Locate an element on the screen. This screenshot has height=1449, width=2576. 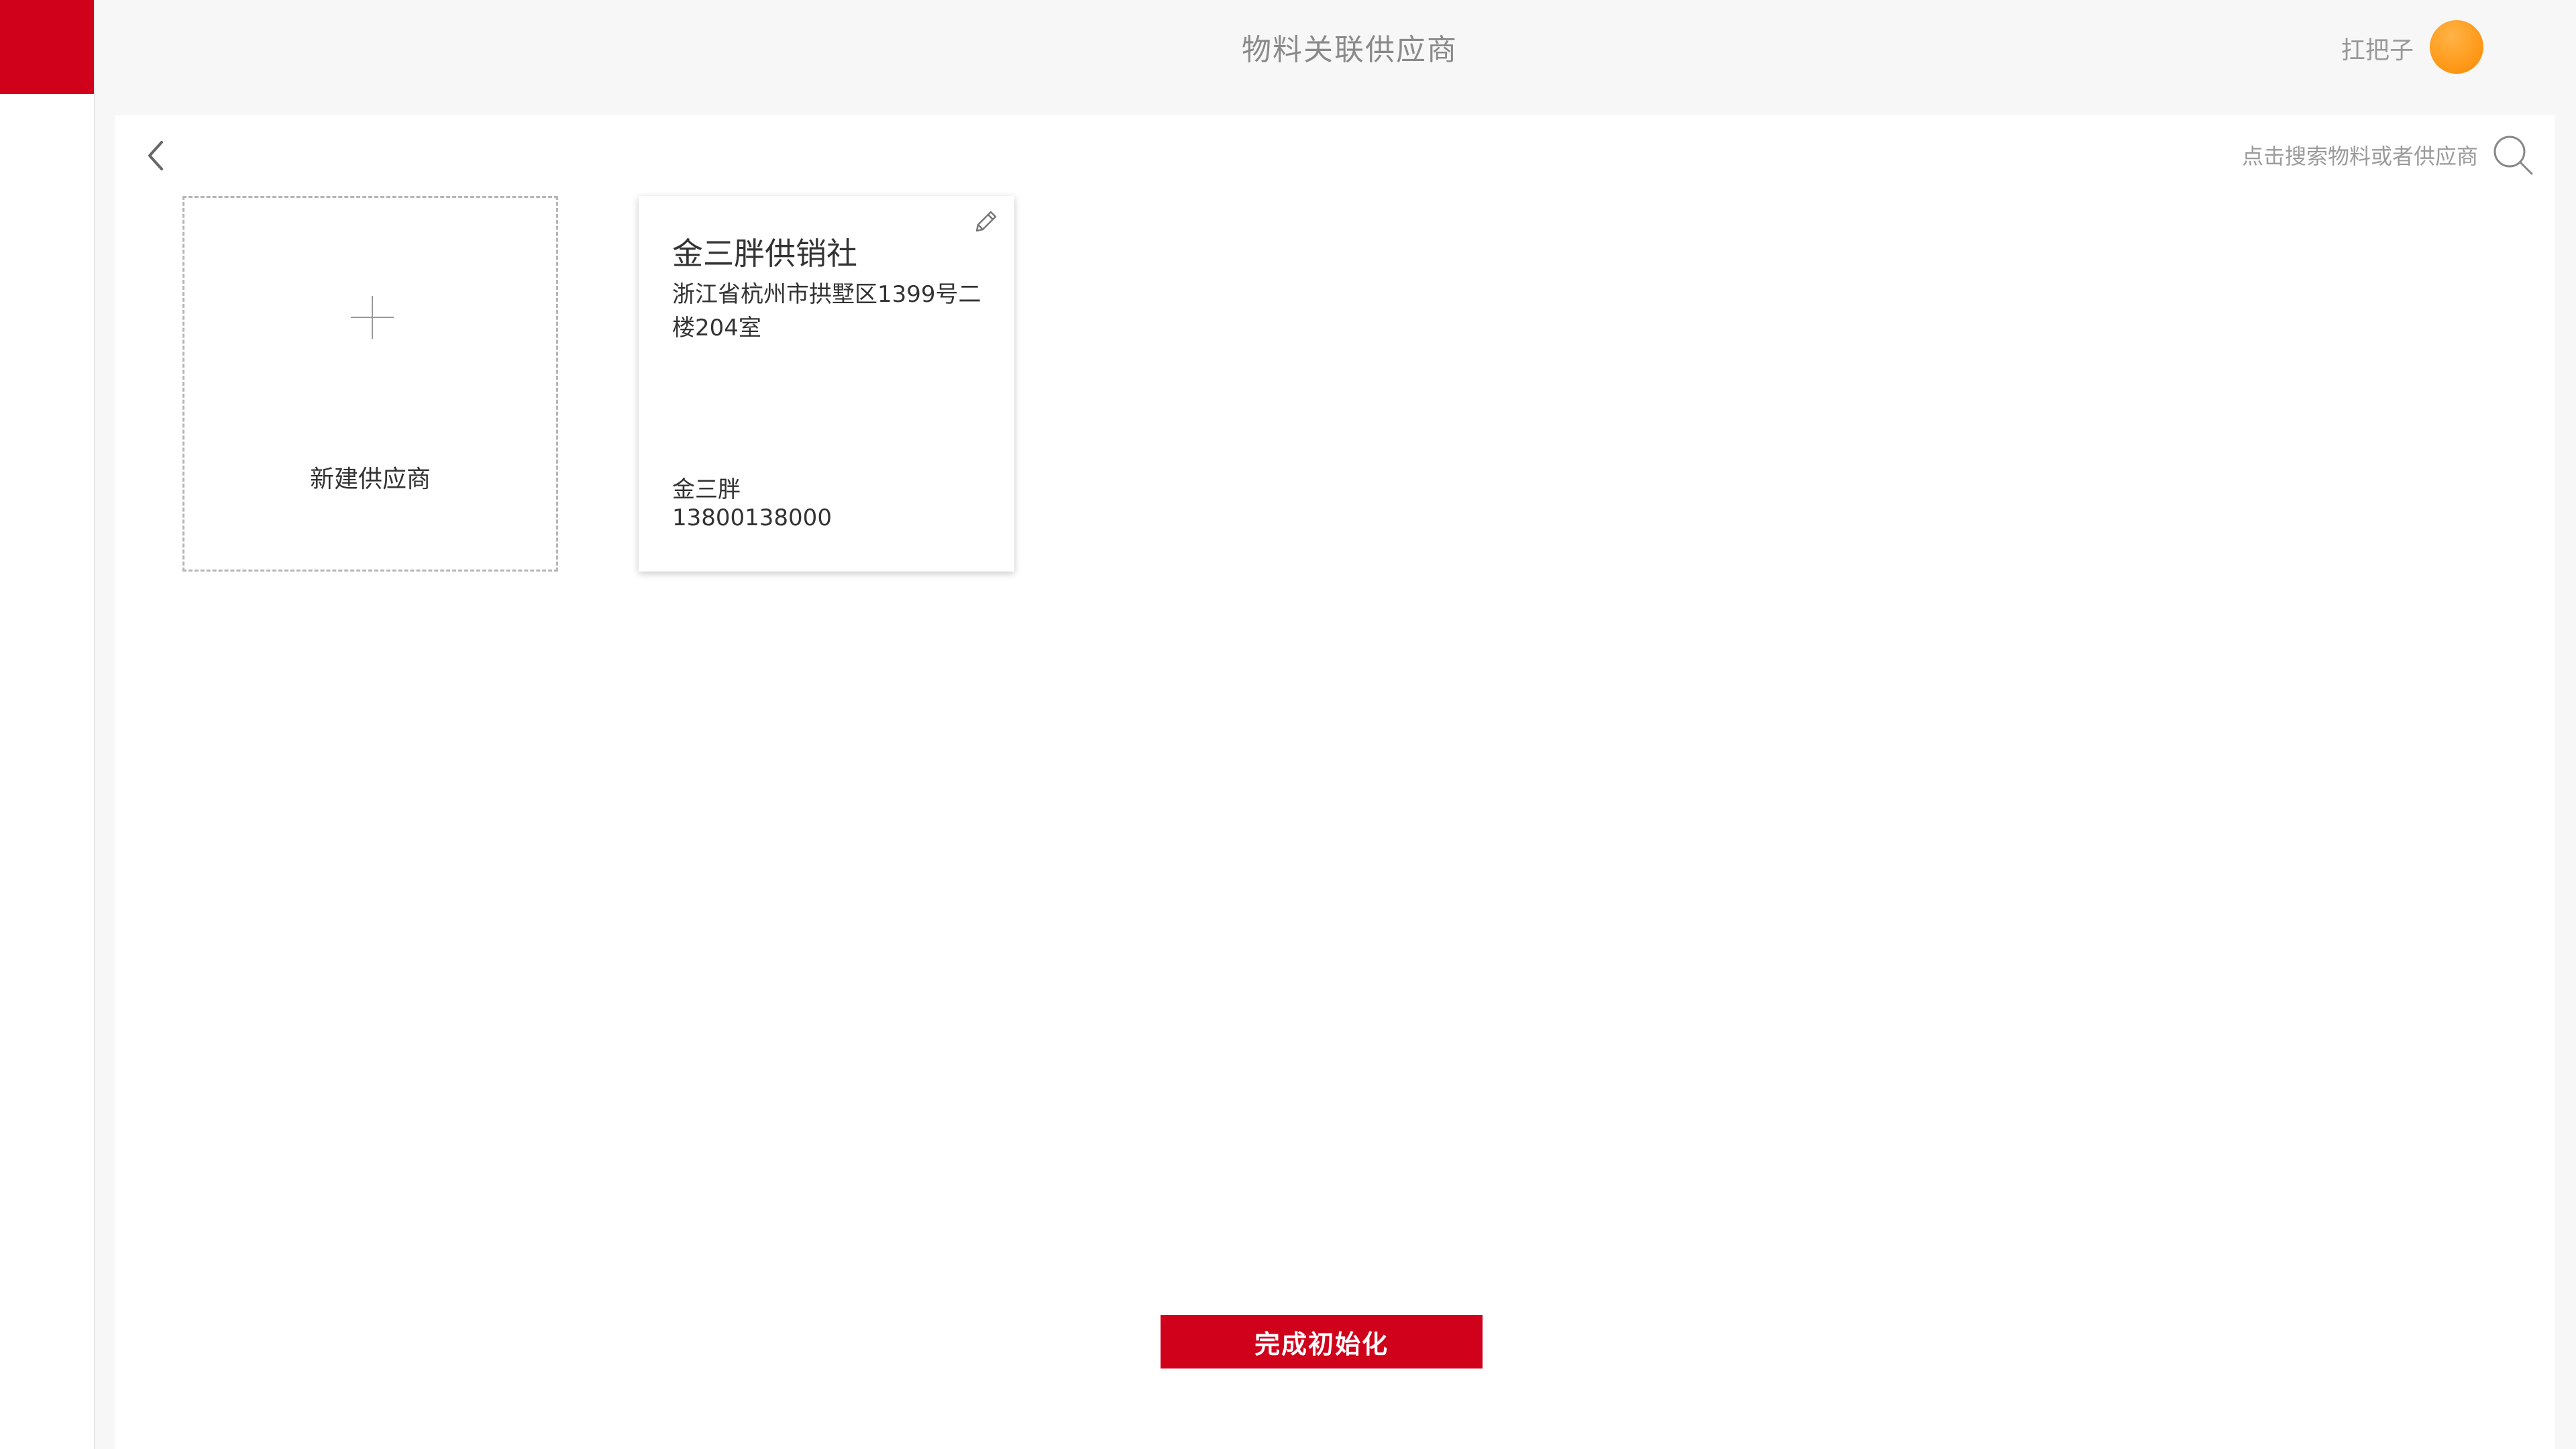
user-name: 扛把子 is located at coordinates (2377, 48).